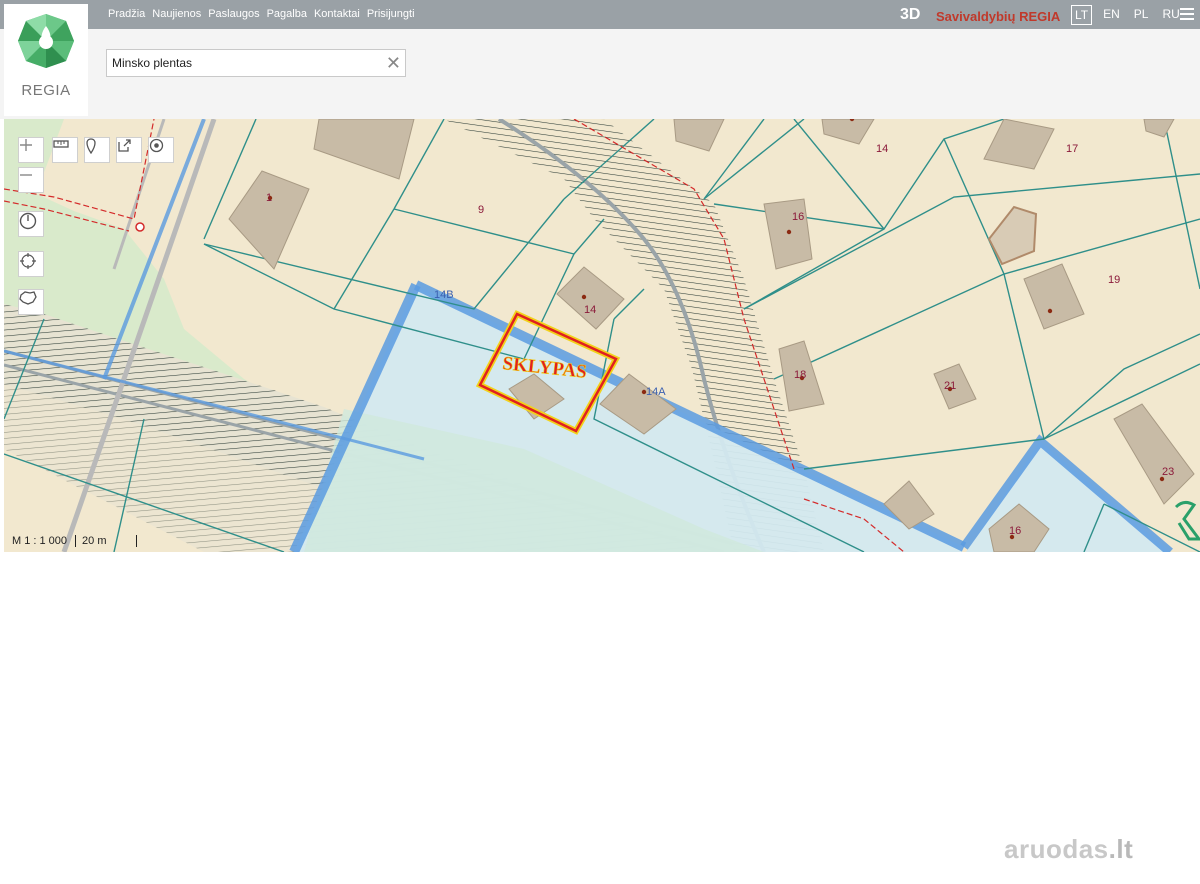 This screenshot has width=1200, height=884. What do you see at coordinates (28, 298) in the screenshot?
I see `country-outline-icon` at bounding box center [28, 298].